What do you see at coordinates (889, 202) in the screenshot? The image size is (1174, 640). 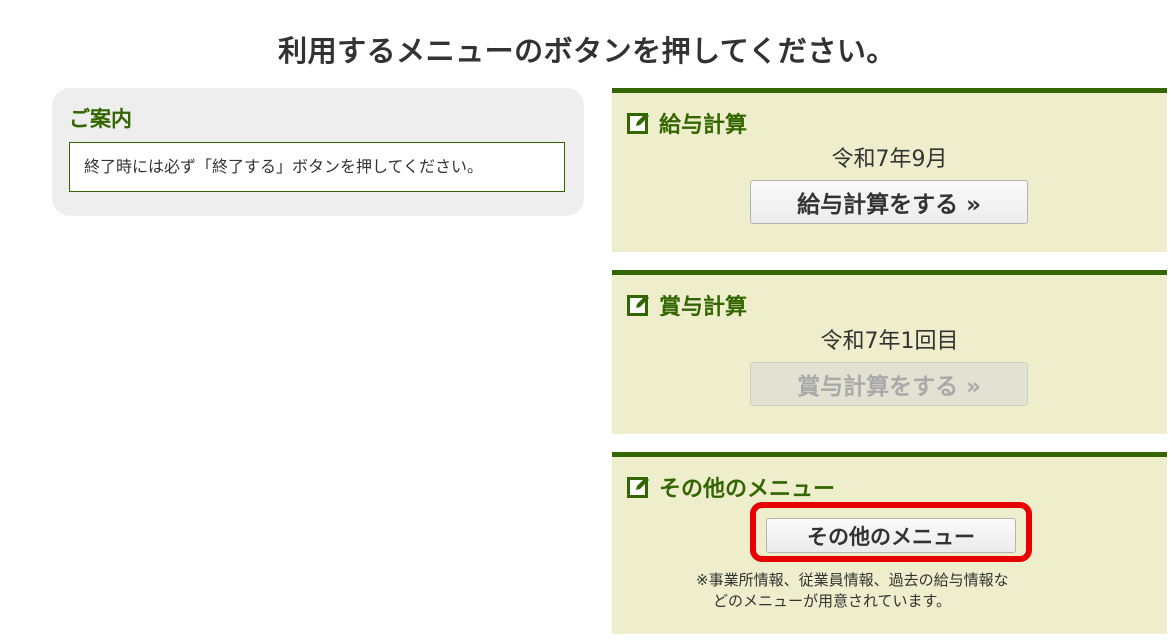 I see `salary-calc-button: 給与計算をする »` at bounding box center [889, 202].